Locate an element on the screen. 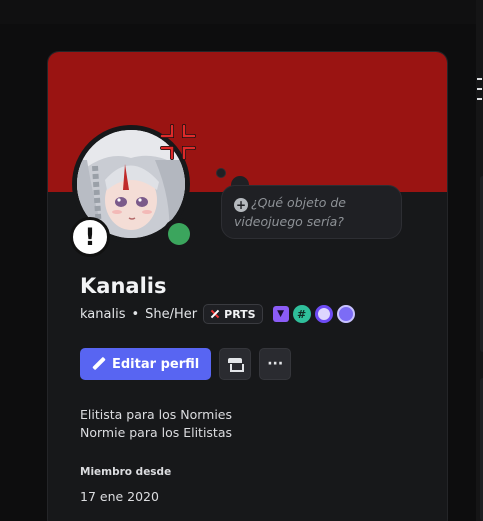 The width and height of the screenshot is (483, 521). right-panel-text-fragment is located at coordinates (480, 108).